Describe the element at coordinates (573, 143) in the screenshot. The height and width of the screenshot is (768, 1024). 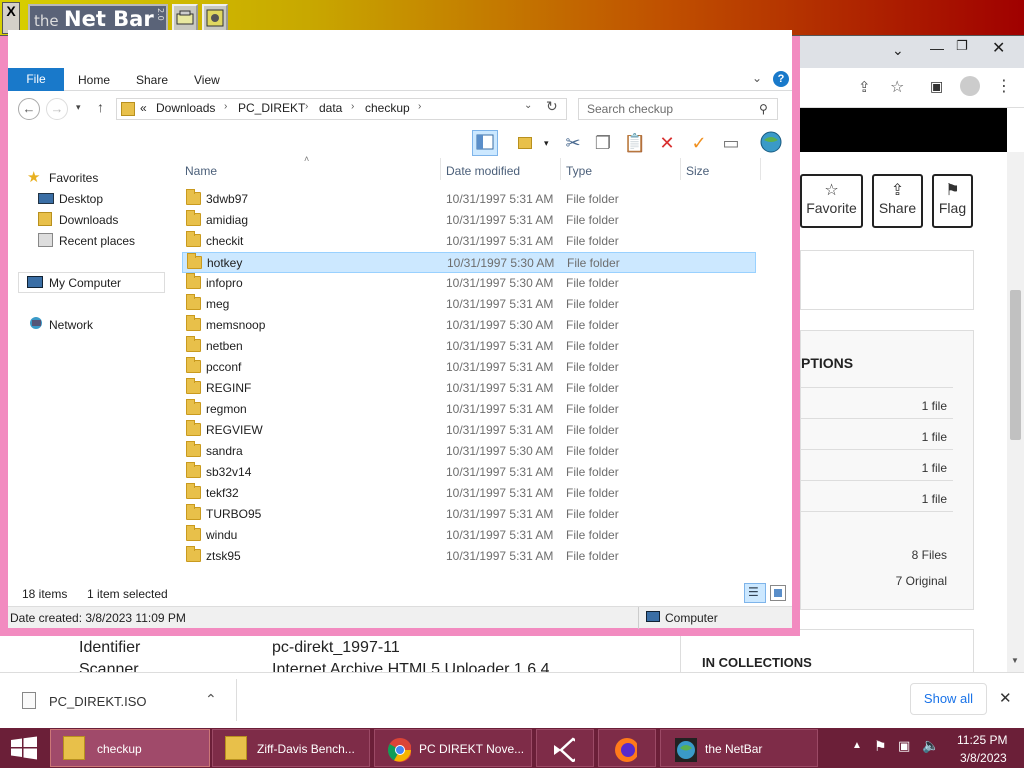
I see `cut-button: ✂` at that location.